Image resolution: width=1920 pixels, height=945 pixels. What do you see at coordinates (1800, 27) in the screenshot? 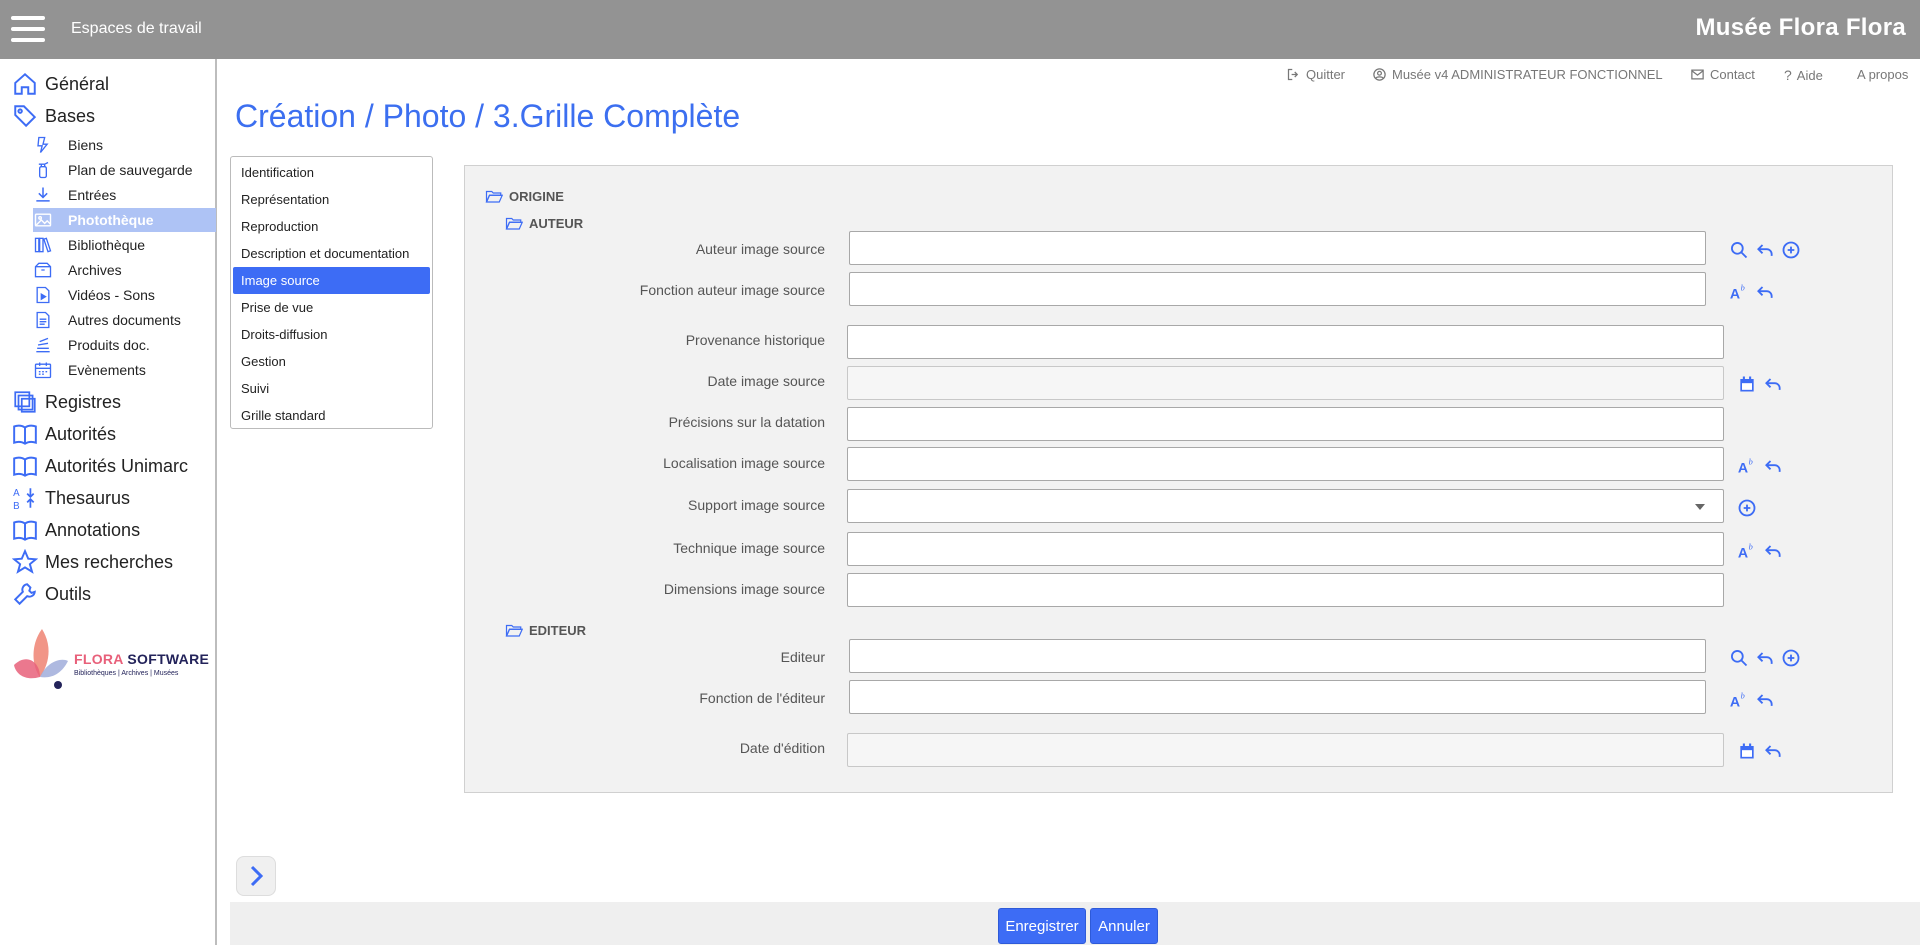
I see `museum-title: Musée Flora Flora` at bounding box center [1800, 27].